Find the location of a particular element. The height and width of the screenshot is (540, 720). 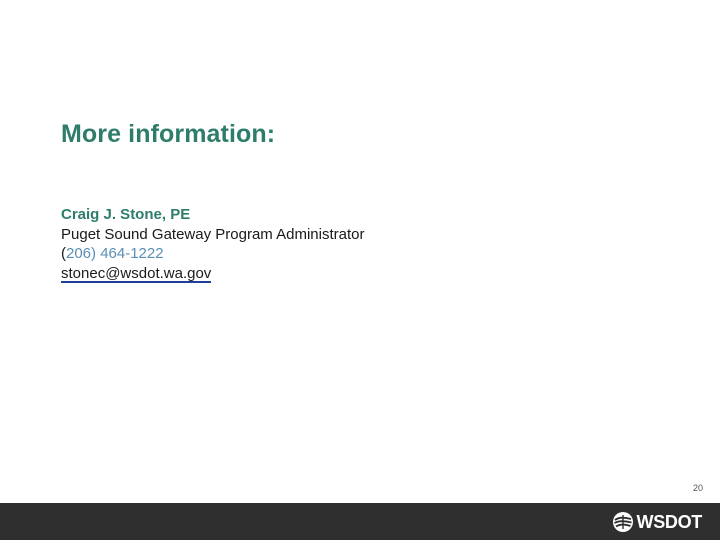

footer-bar: WSDOT is located at coordinates (360, 521).